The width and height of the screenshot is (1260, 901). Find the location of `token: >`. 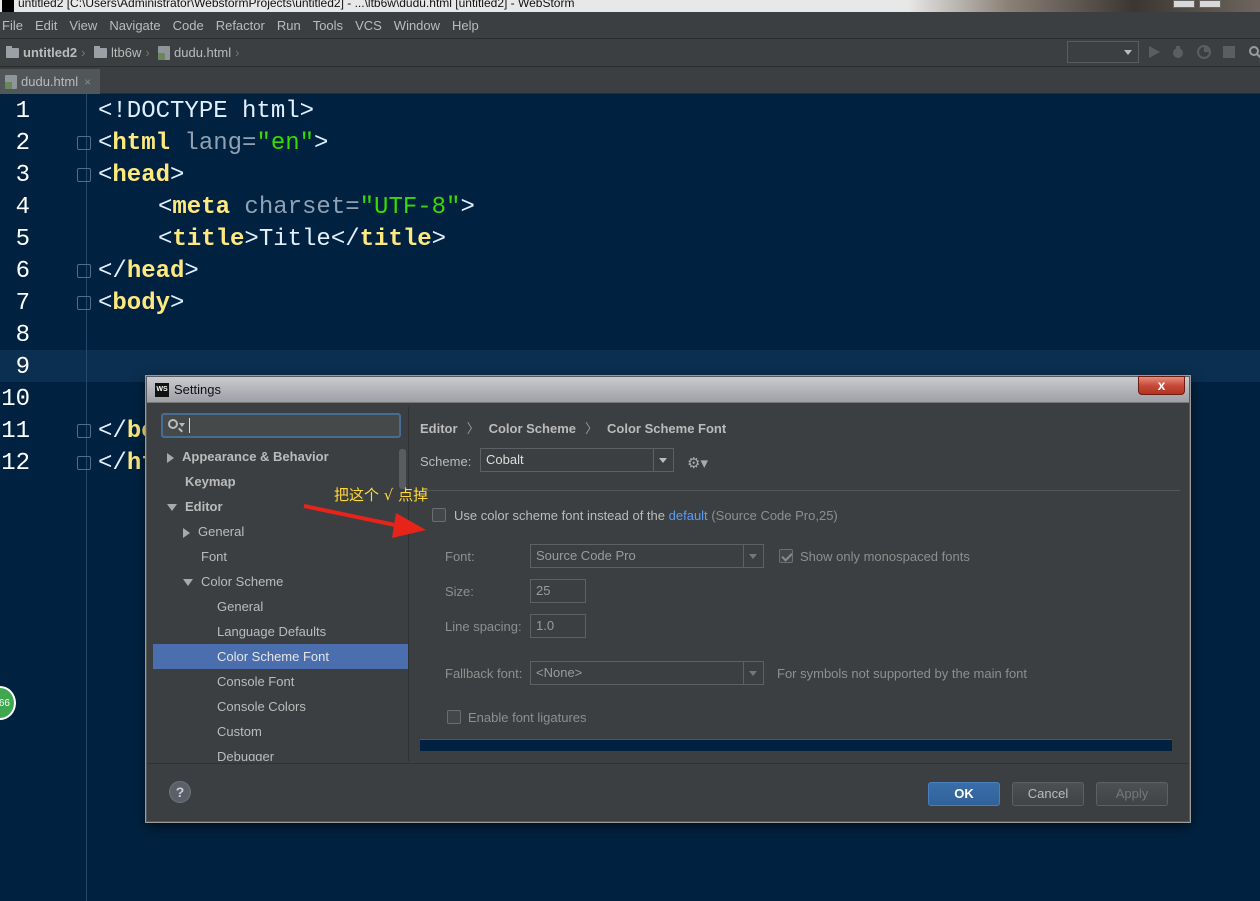

token: > is located at coordinates (467, 207).